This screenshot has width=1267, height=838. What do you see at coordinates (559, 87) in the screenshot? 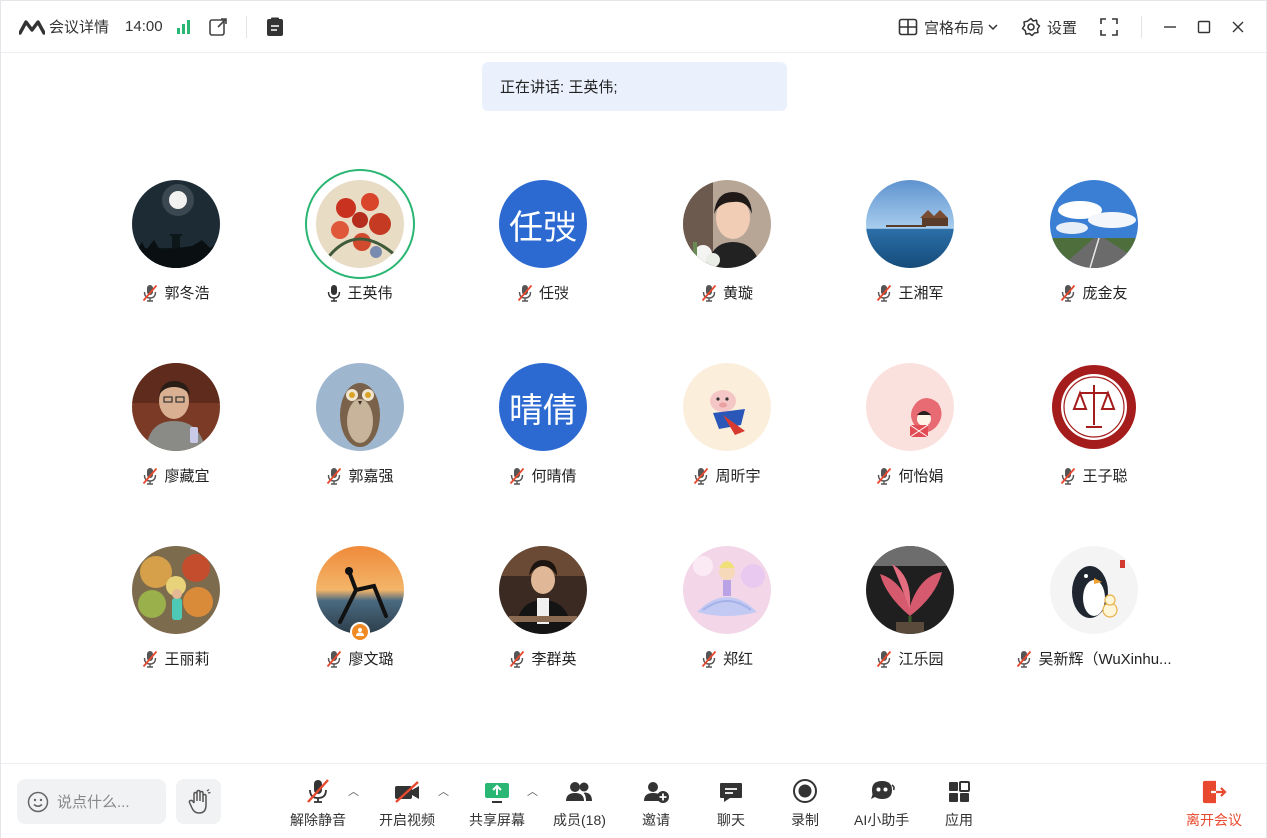
I see `active-speaker-text: 正在讲话: 王英伟;` at bounding box center [559, 87].